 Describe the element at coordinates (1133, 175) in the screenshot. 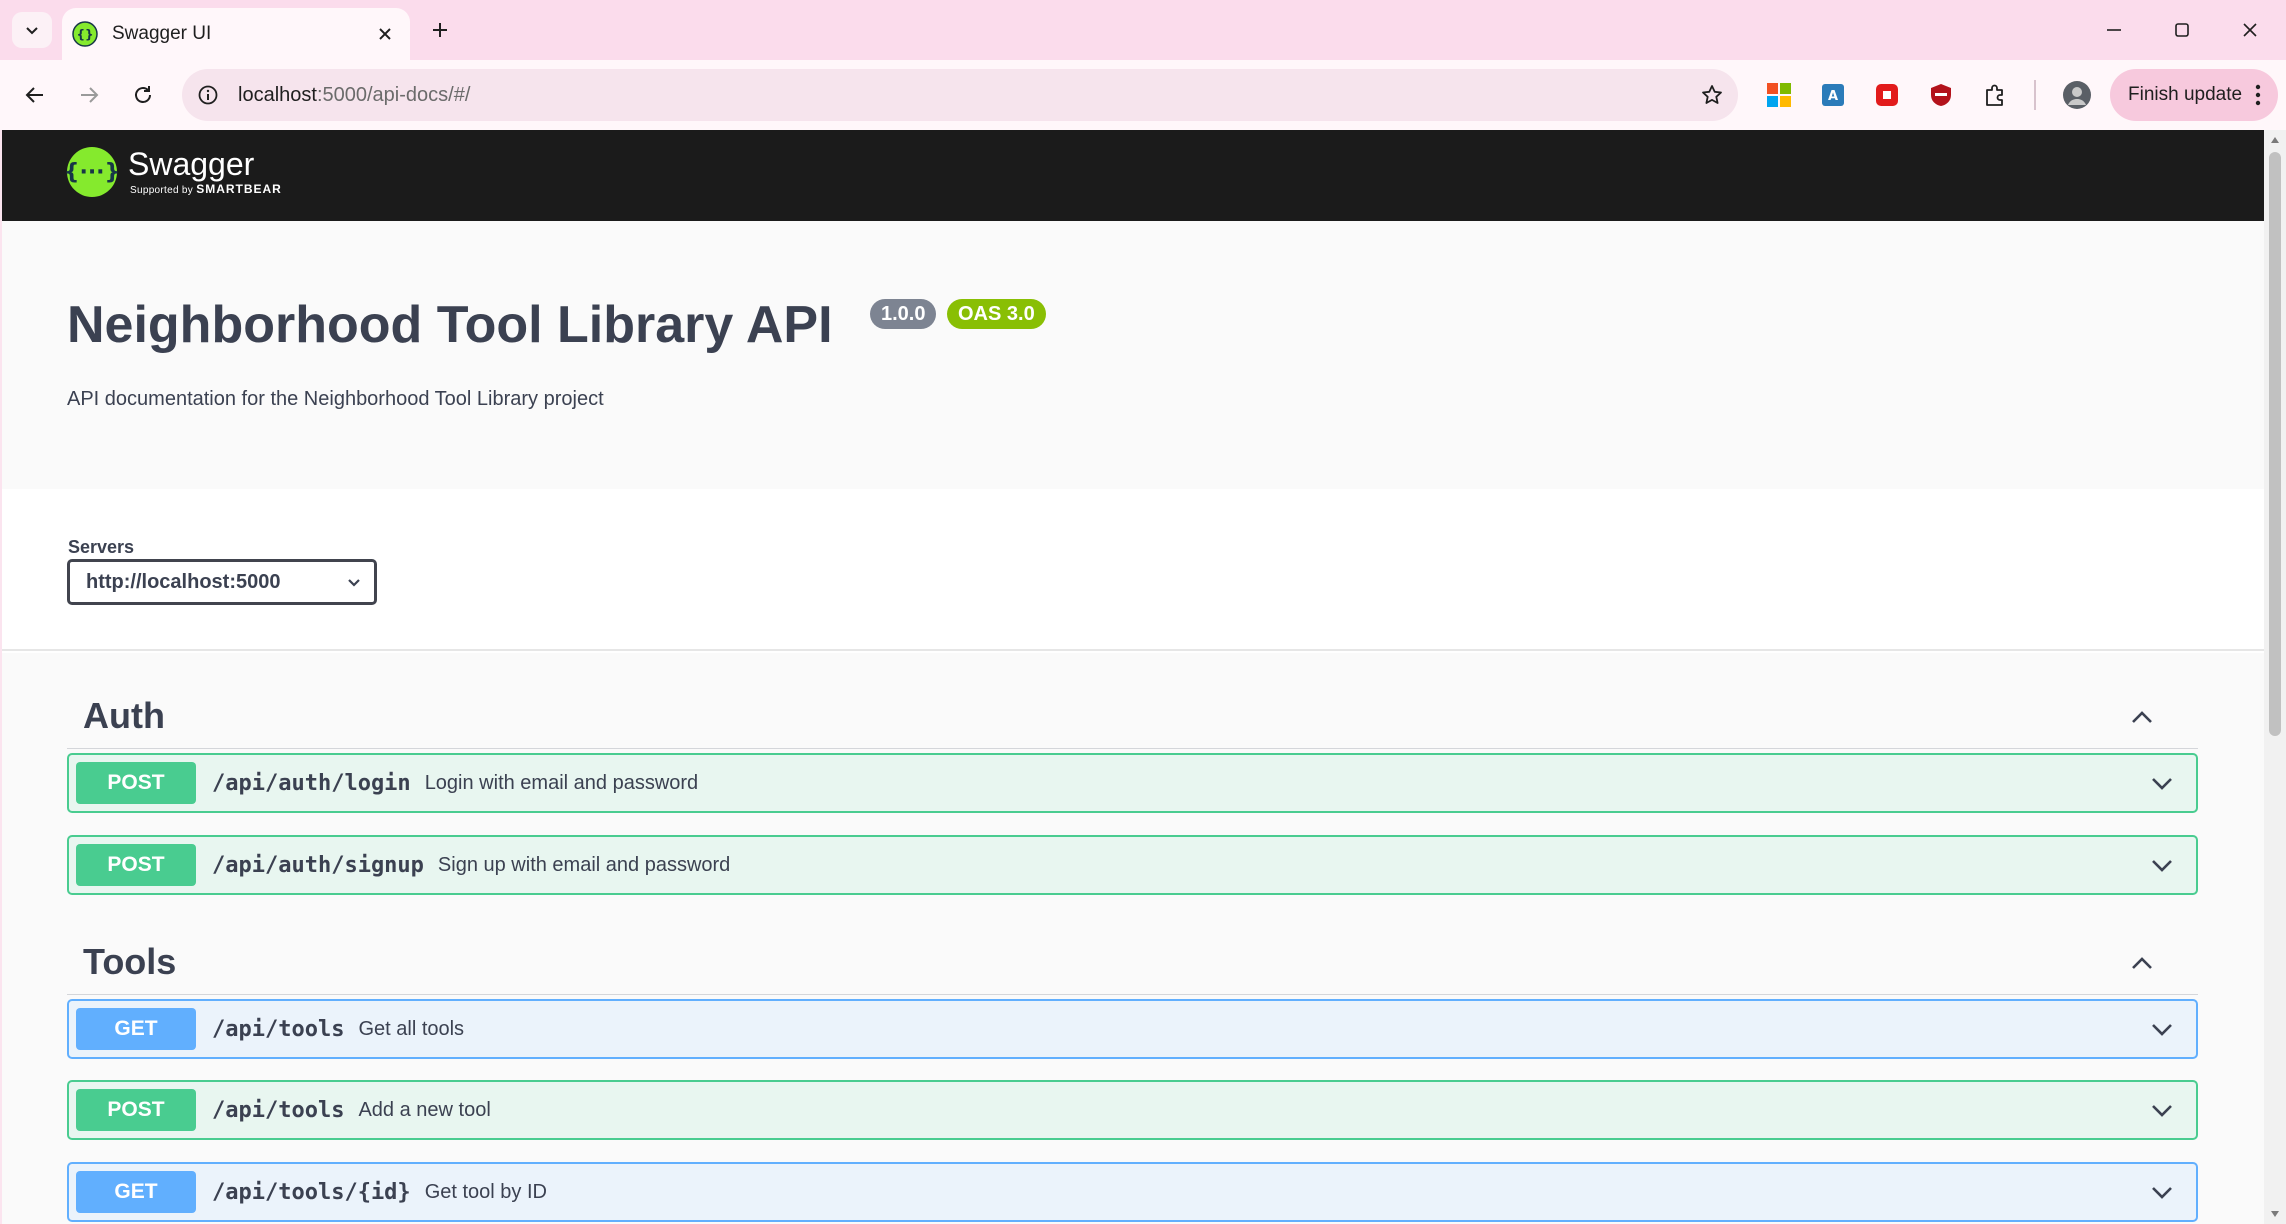

I see `swagger-topbar: {···} Swagger Supported by SMARTBEAR` at that location.